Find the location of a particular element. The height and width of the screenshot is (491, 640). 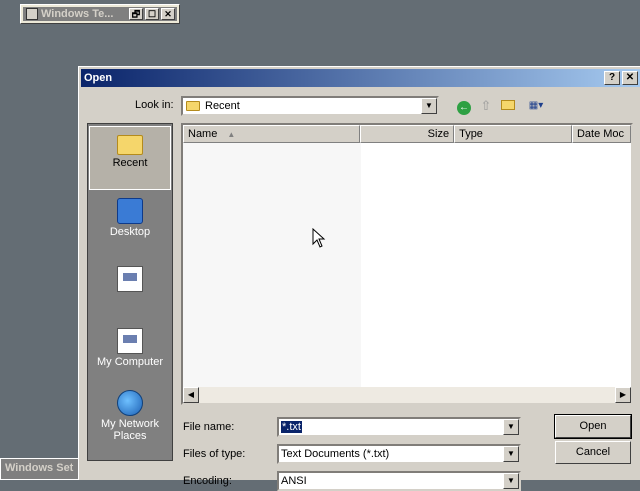

new-folder-button is located at coordinates (508, 106).